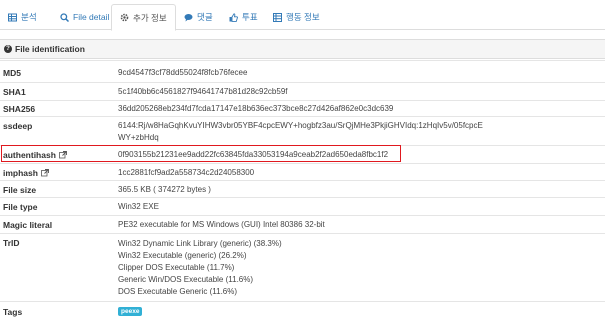 The width and height of the screenshot is (605, 319). I want to click on trid-entry: Clipper DOS Executable (11.7%), so click(176, 267).